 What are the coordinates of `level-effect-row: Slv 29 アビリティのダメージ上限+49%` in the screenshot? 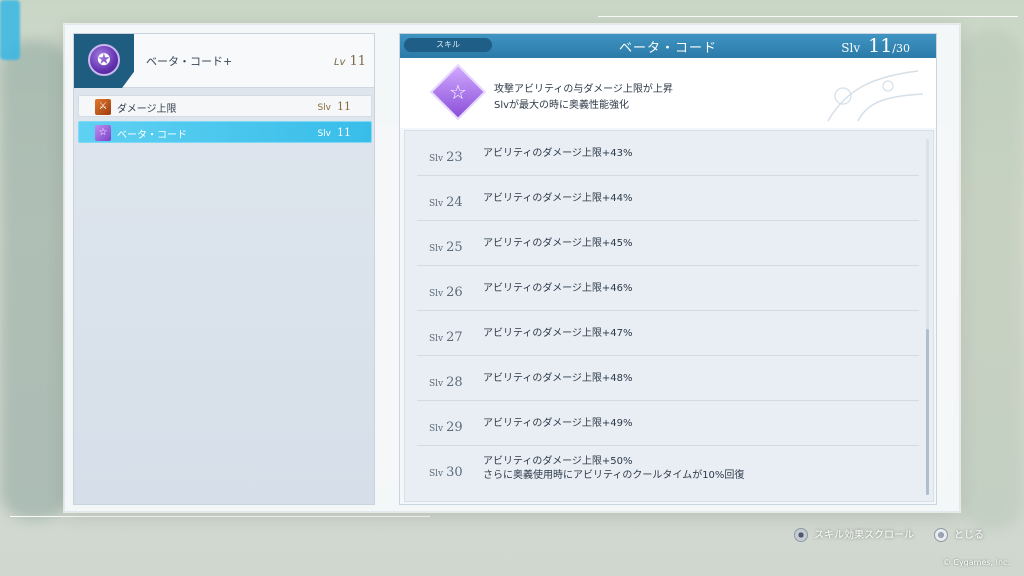 It's located at (668, 423).